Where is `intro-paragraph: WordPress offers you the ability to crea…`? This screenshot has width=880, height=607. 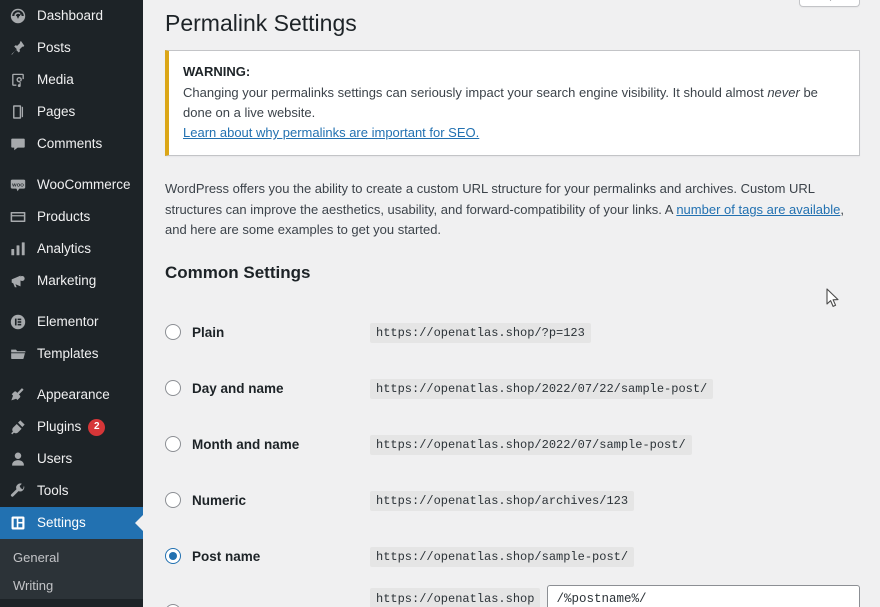
intro-paragraph: WordPress offers you the ability to crea… is located at coordinates (510, 209).